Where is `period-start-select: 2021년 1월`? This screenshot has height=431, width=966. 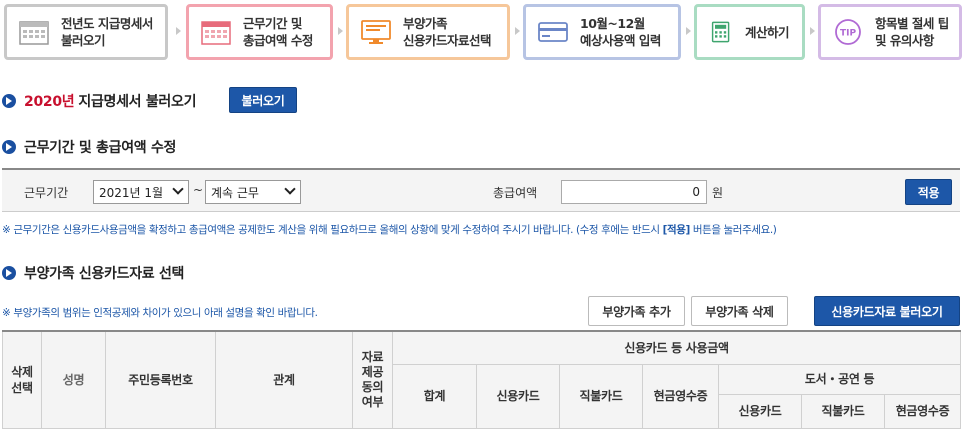 period-start-select: 2021년 1월 is located at coordinates (141, 192).